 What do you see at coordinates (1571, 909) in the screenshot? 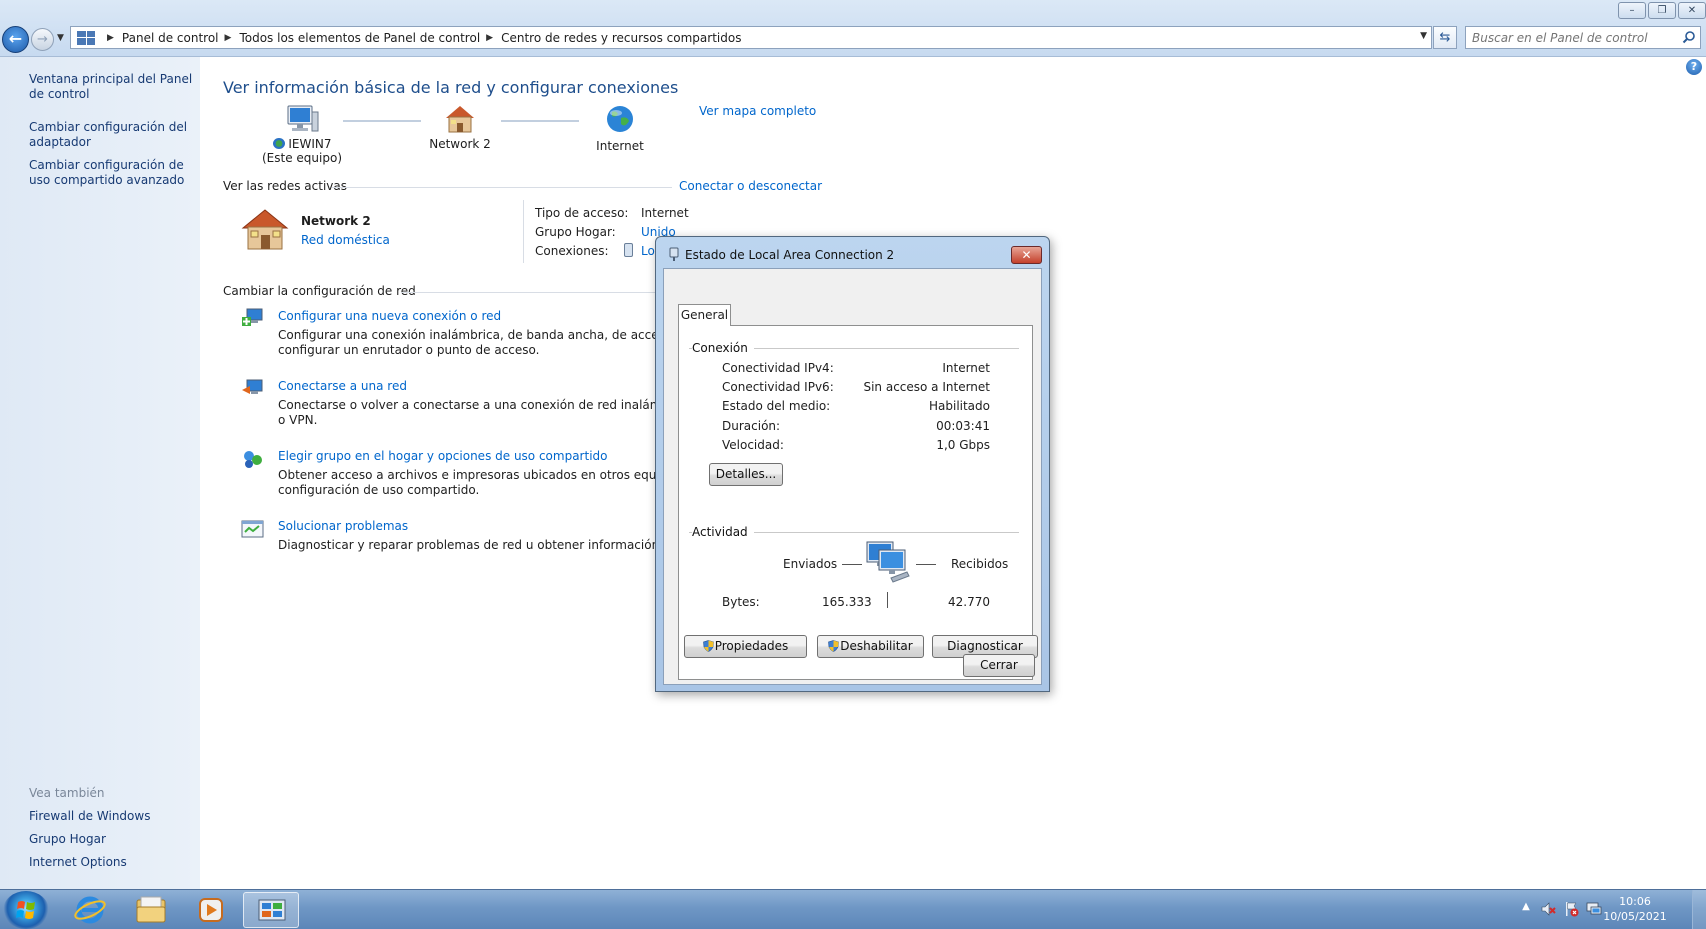
I see `action-center-flag-icon` at bounding box center [1571, 909].